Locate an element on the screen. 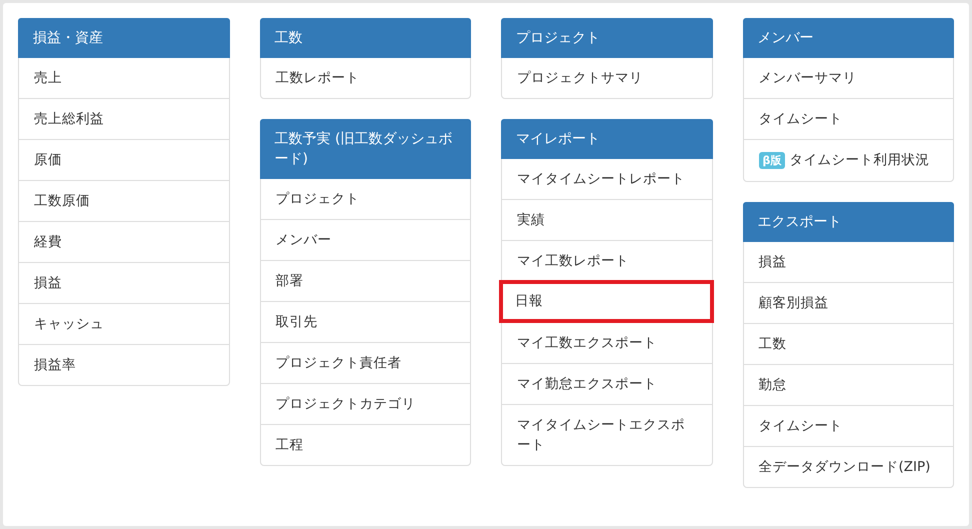  menu-link: 工数レポート is located at coordinates (365, 78).